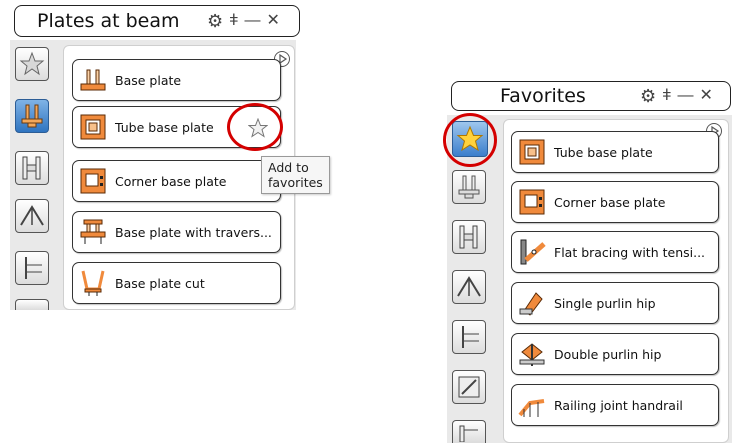 Image resolution: width=738 pixels, height=443 pixels. I want to click on single-purlin-hip-icon, so click(531, 304).